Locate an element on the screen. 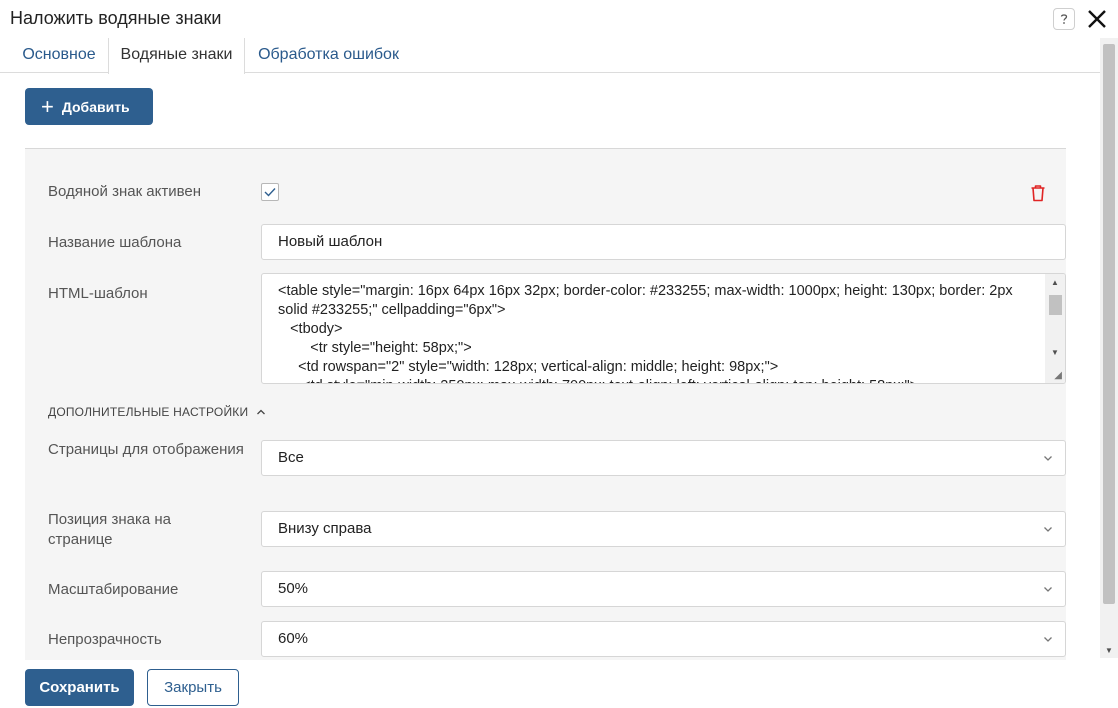  close-button: Закрыть is located at coordinates (193, 687).